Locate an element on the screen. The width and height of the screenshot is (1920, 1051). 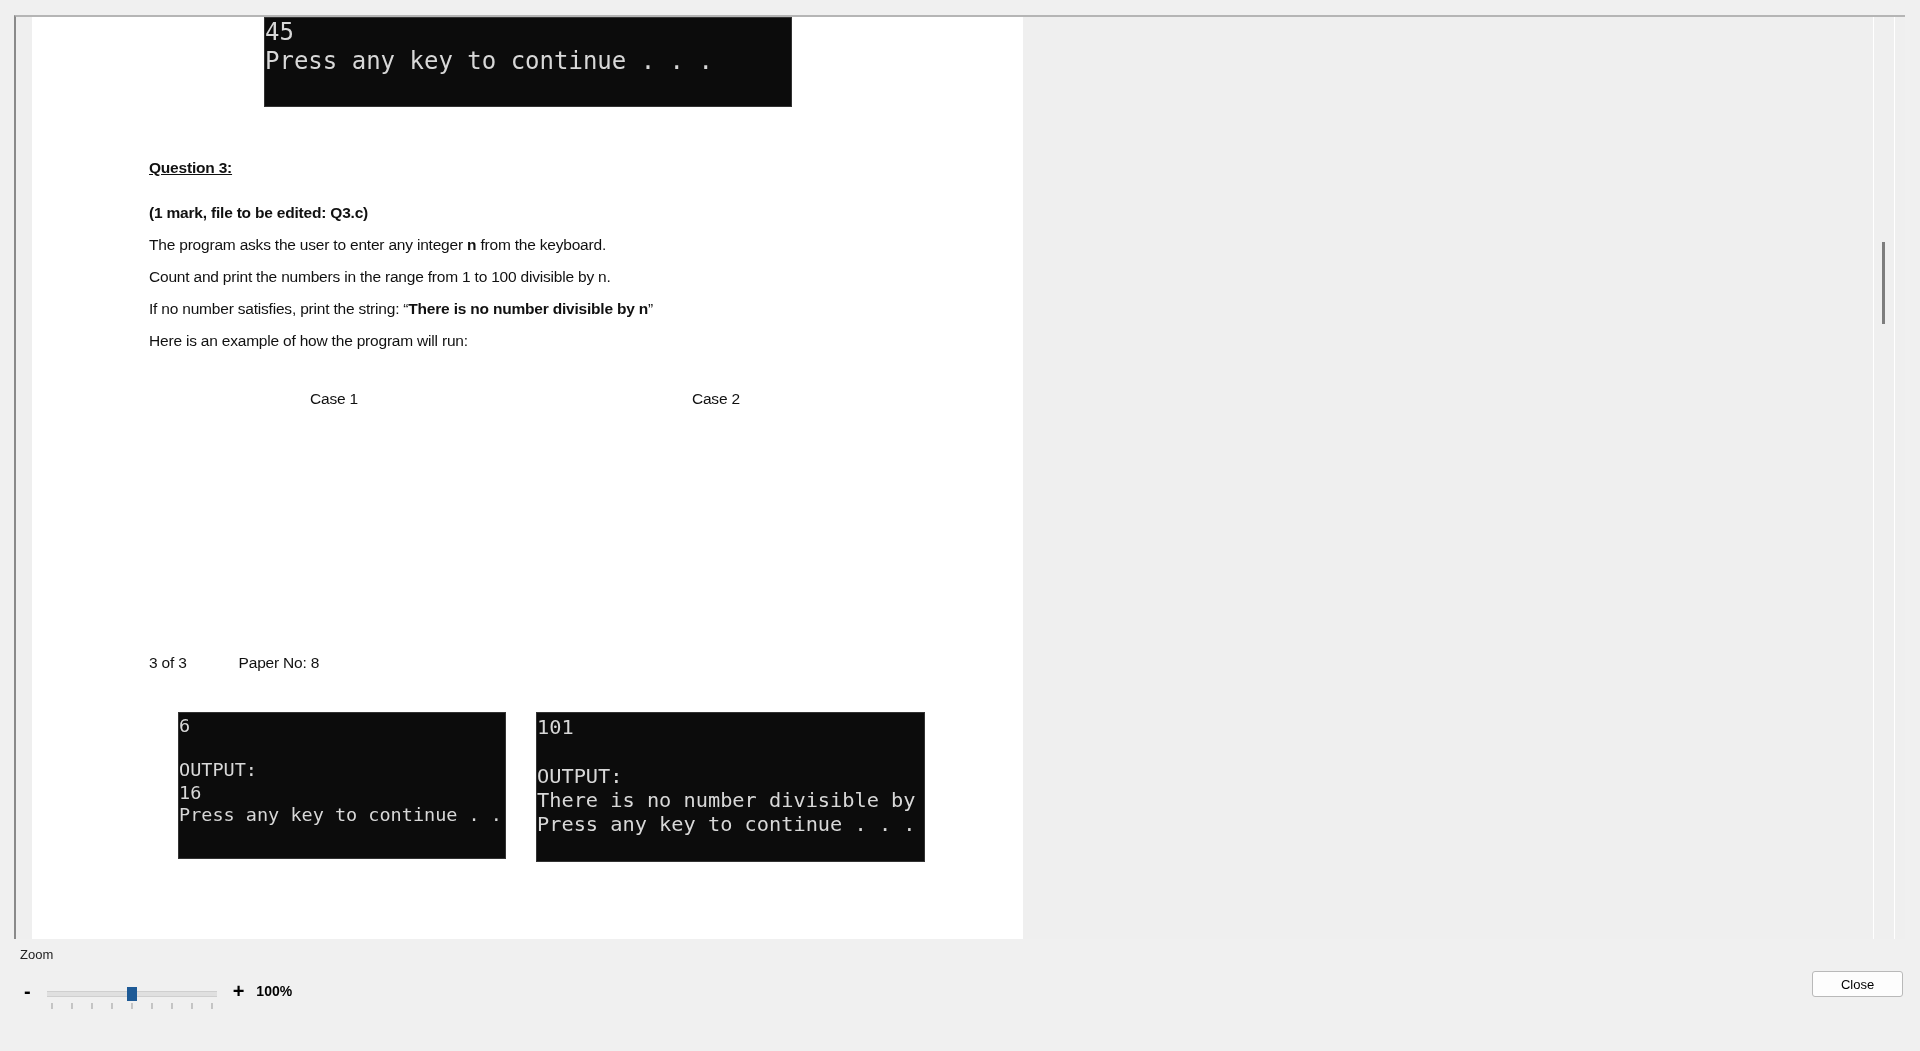
question-title: Question 3: is located at coordinates (191, 168).